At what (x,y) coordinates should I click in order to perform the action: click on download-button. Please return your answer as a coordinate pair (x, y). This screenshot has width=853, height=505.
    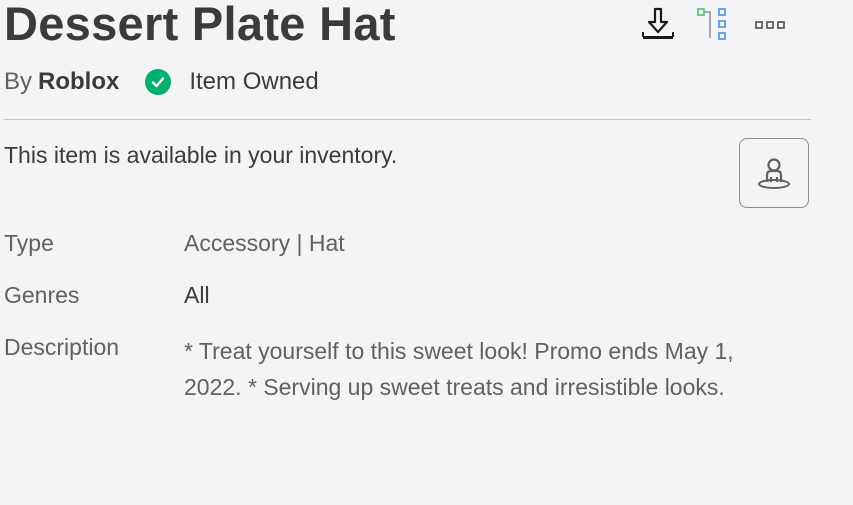
    Looking at the image, I should click on (658, 25).